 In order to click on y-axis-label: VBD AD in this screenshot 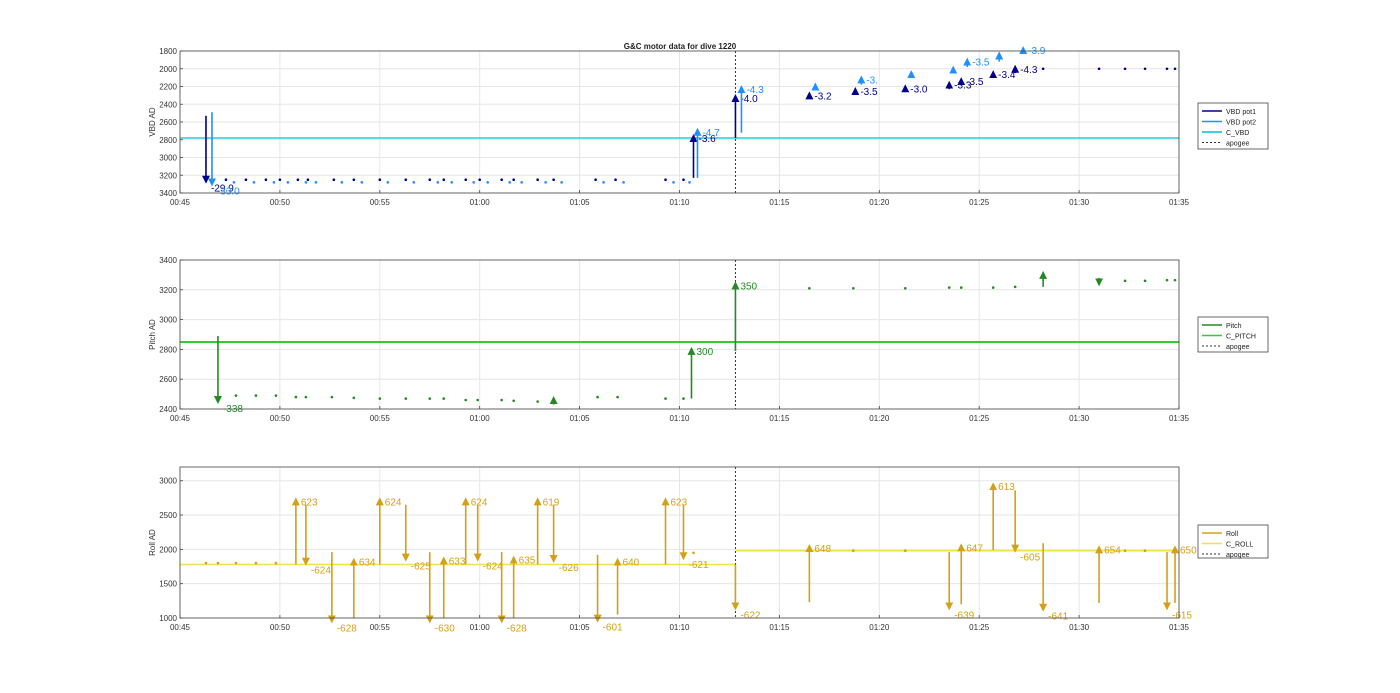, I will do `click(152, 122)`.